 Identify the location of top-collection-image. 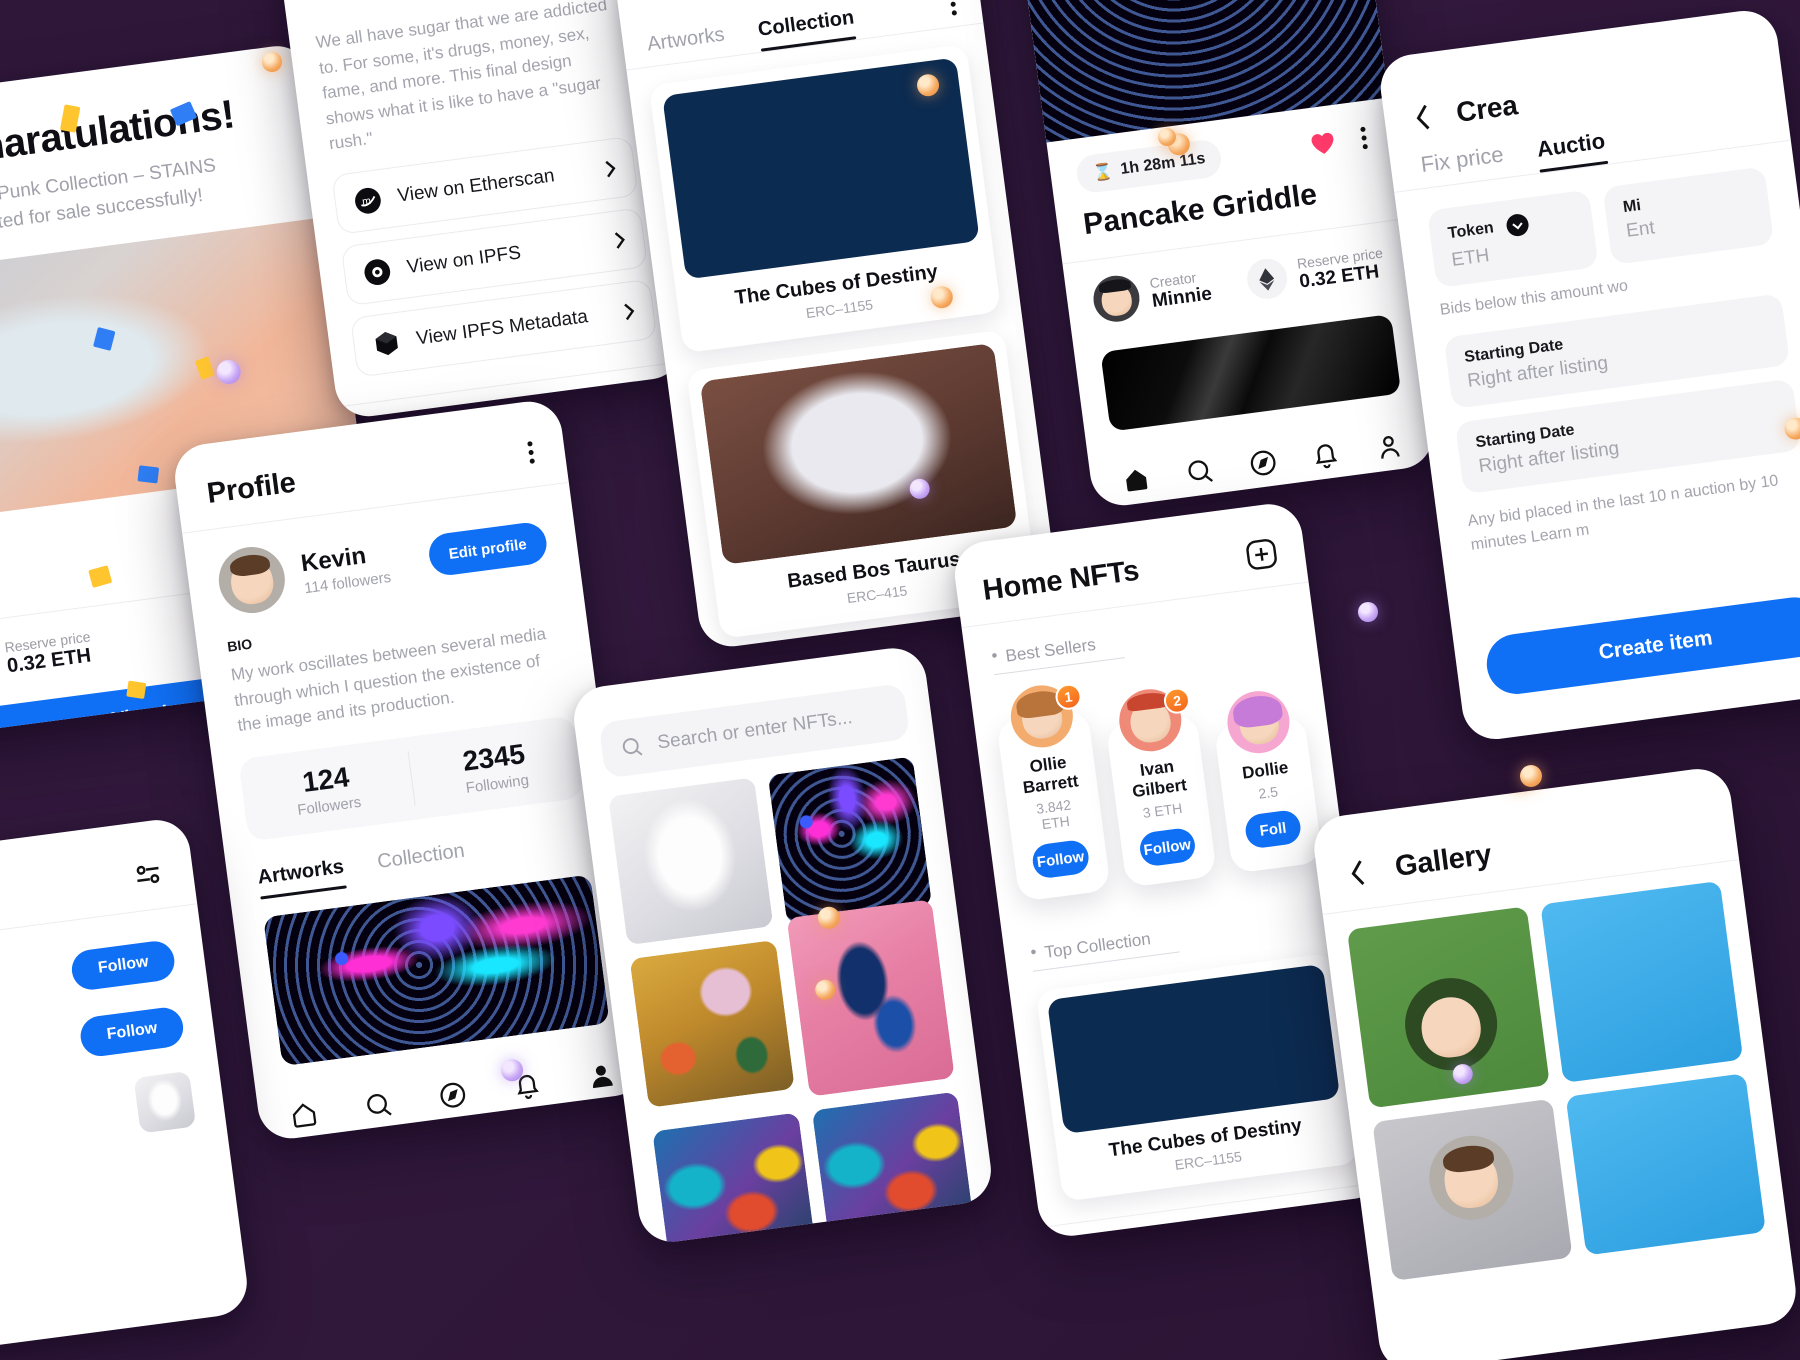
(1193, 1049).